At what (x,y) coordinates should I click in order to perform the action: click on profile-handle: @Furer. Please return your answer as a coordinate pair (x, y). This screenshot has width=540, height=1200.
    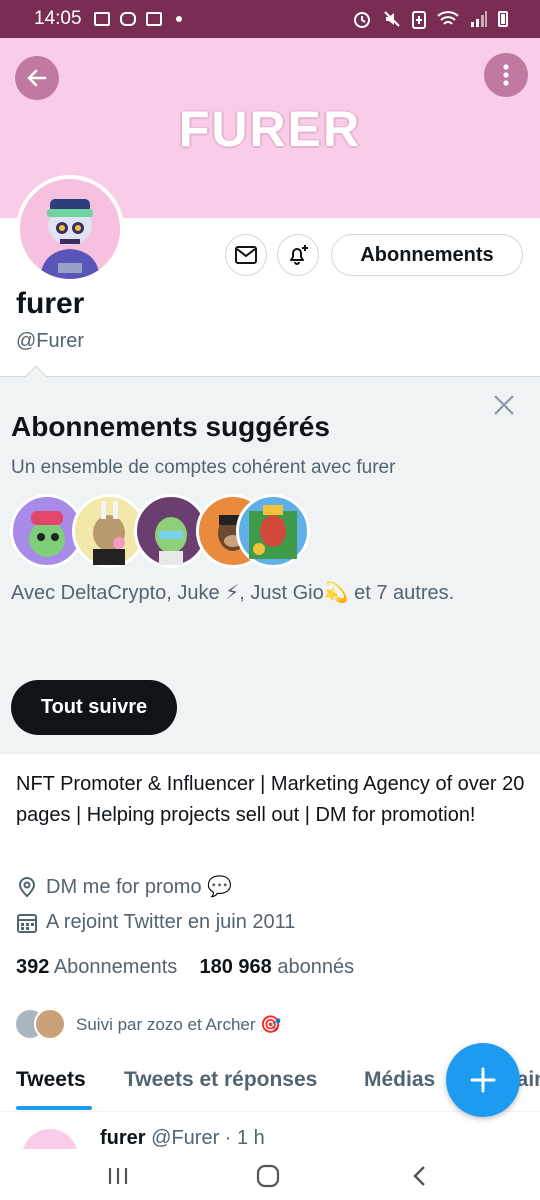
    Looking at the image, I should click on (50, 341).